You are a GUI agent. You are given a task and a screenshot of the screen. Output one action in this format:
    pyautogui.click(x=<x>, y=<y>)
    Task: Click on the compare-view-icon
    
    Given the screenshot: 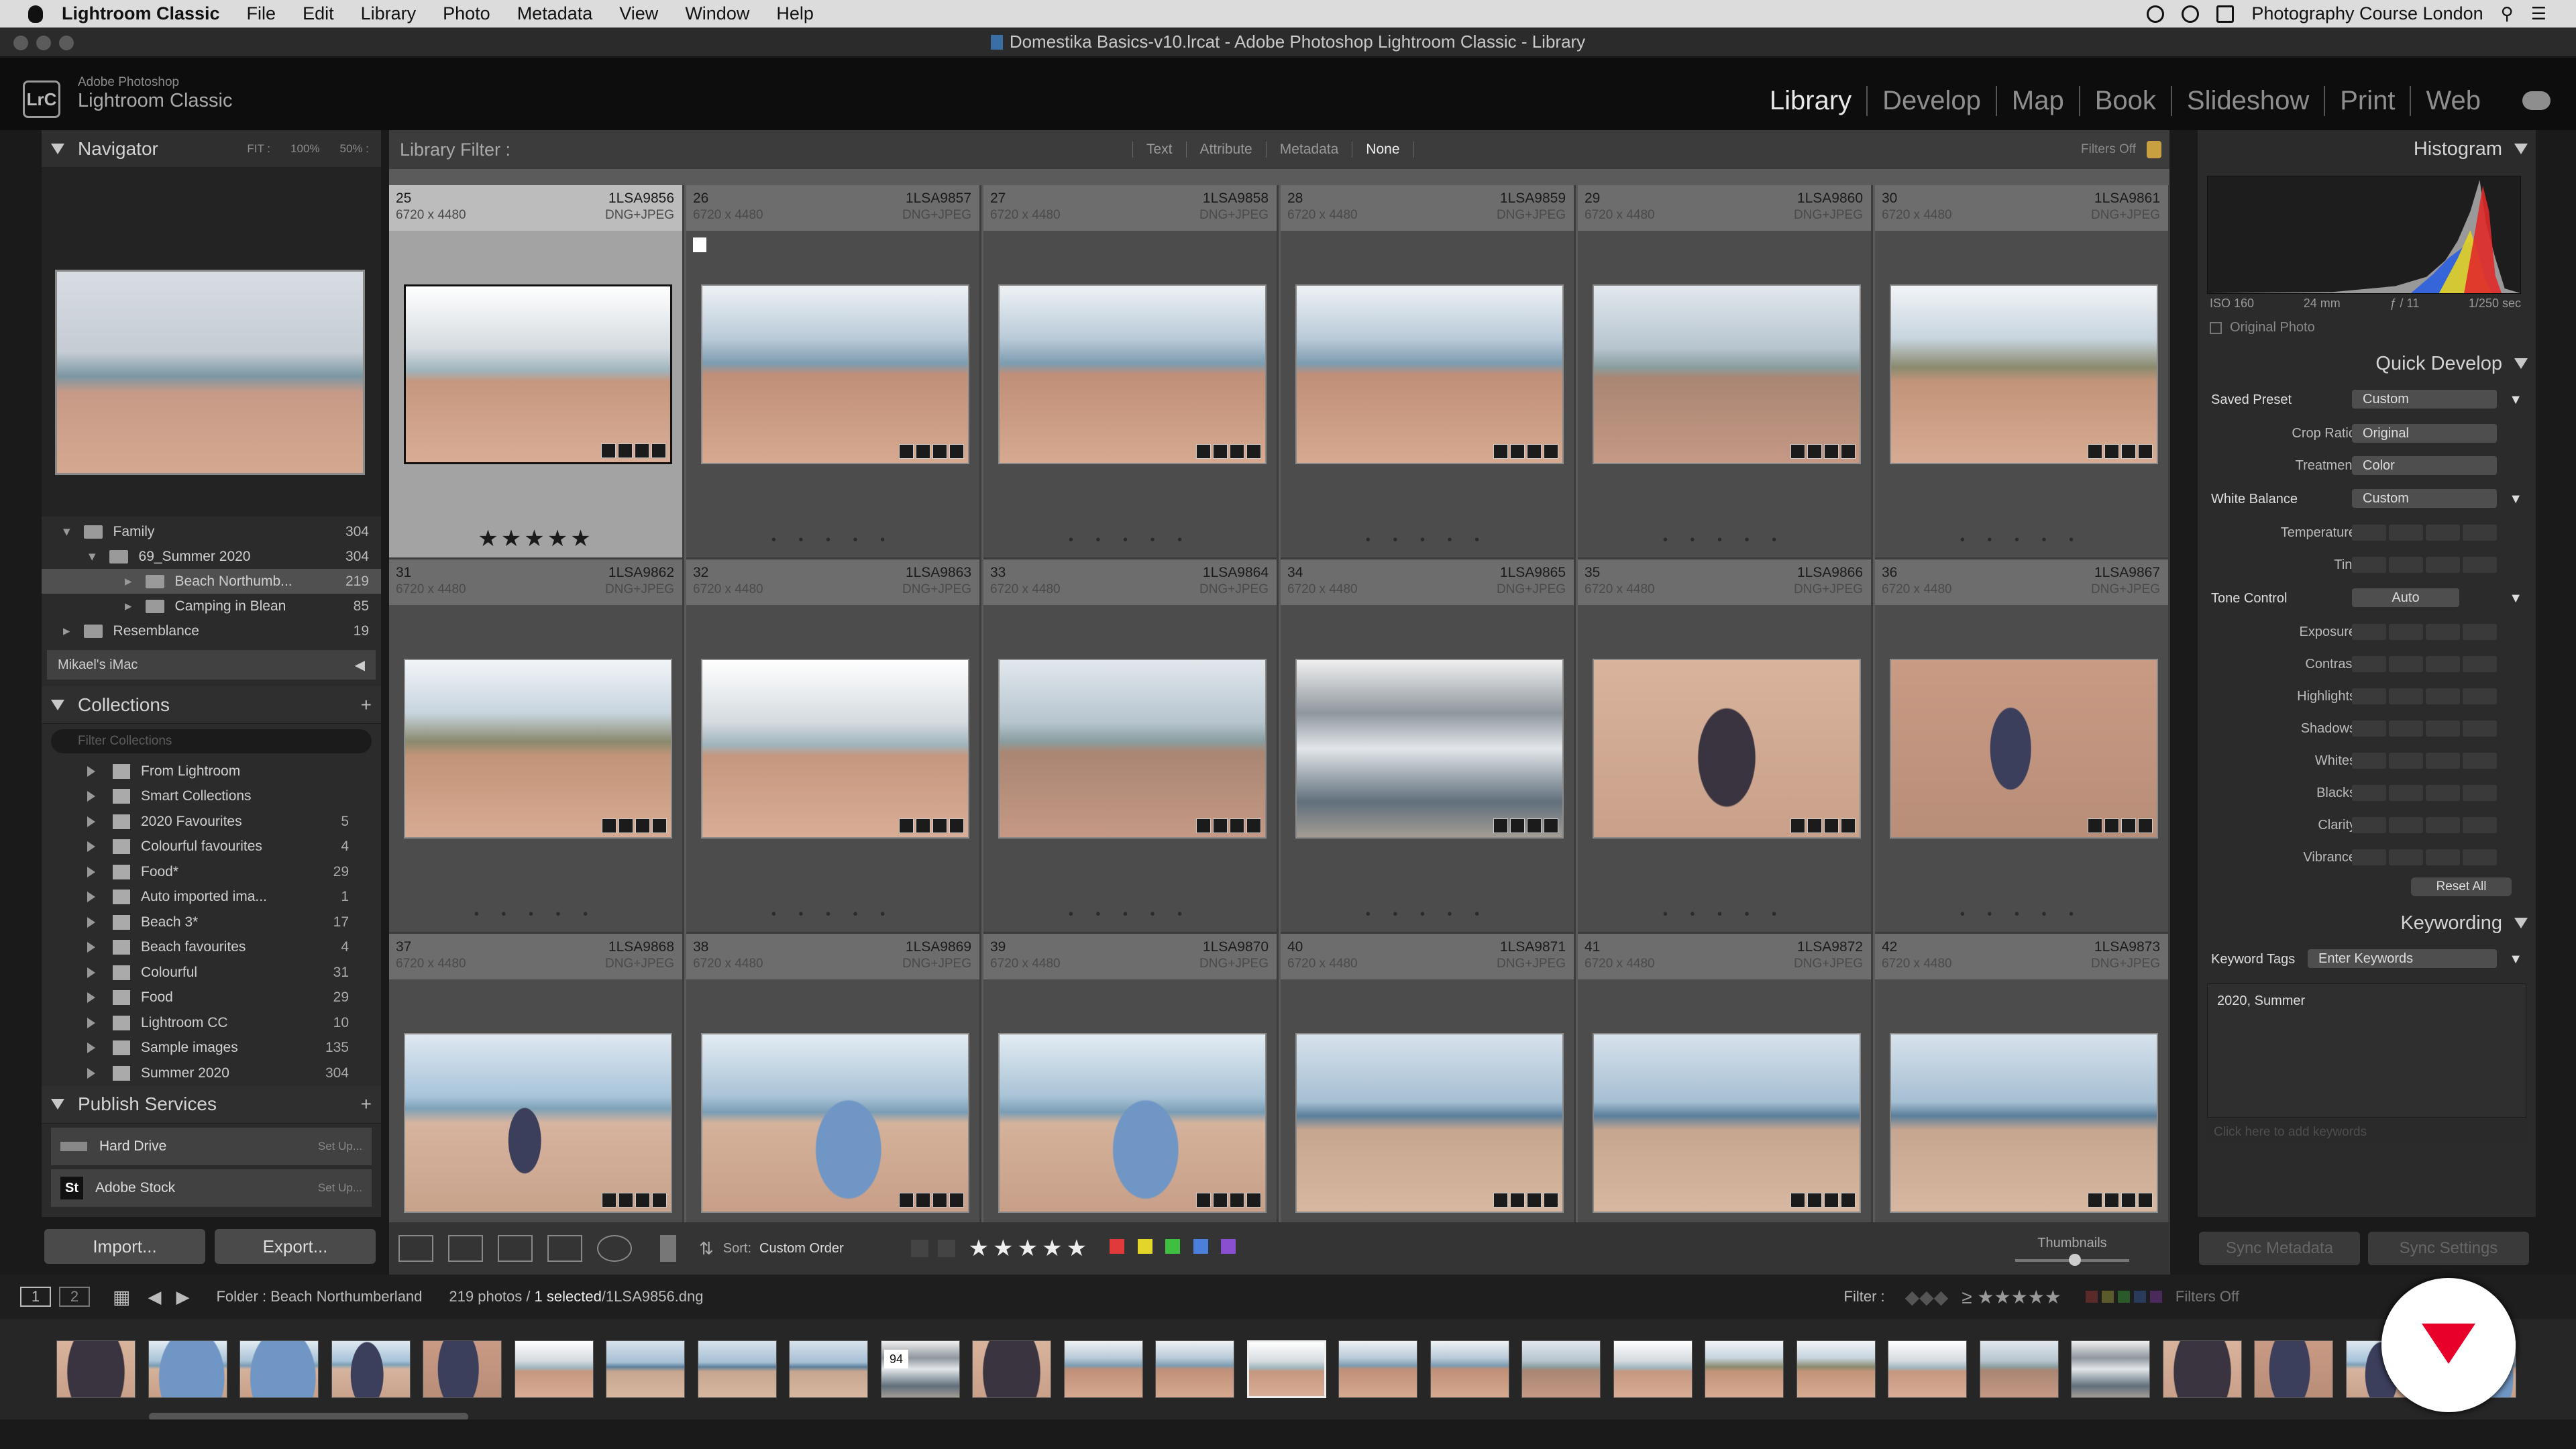 What is the action you would take?
    pyautogui.click(x=515, y=1248)
    